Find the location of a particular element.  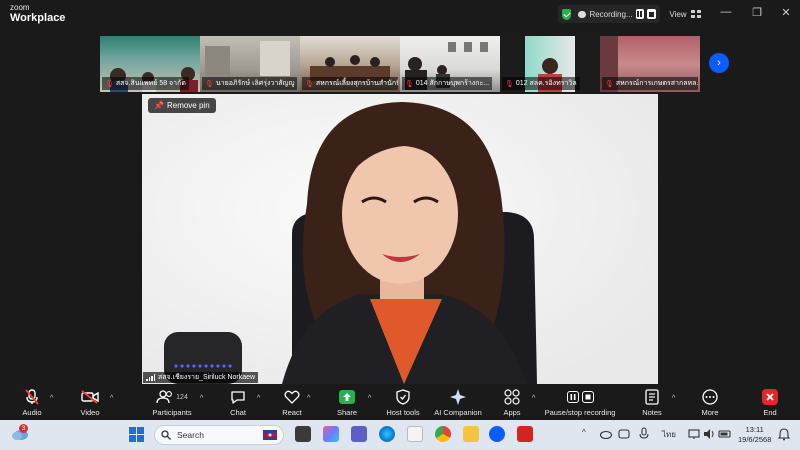

share-options-caret-icon: ^ is located at coordinates (369, 398).